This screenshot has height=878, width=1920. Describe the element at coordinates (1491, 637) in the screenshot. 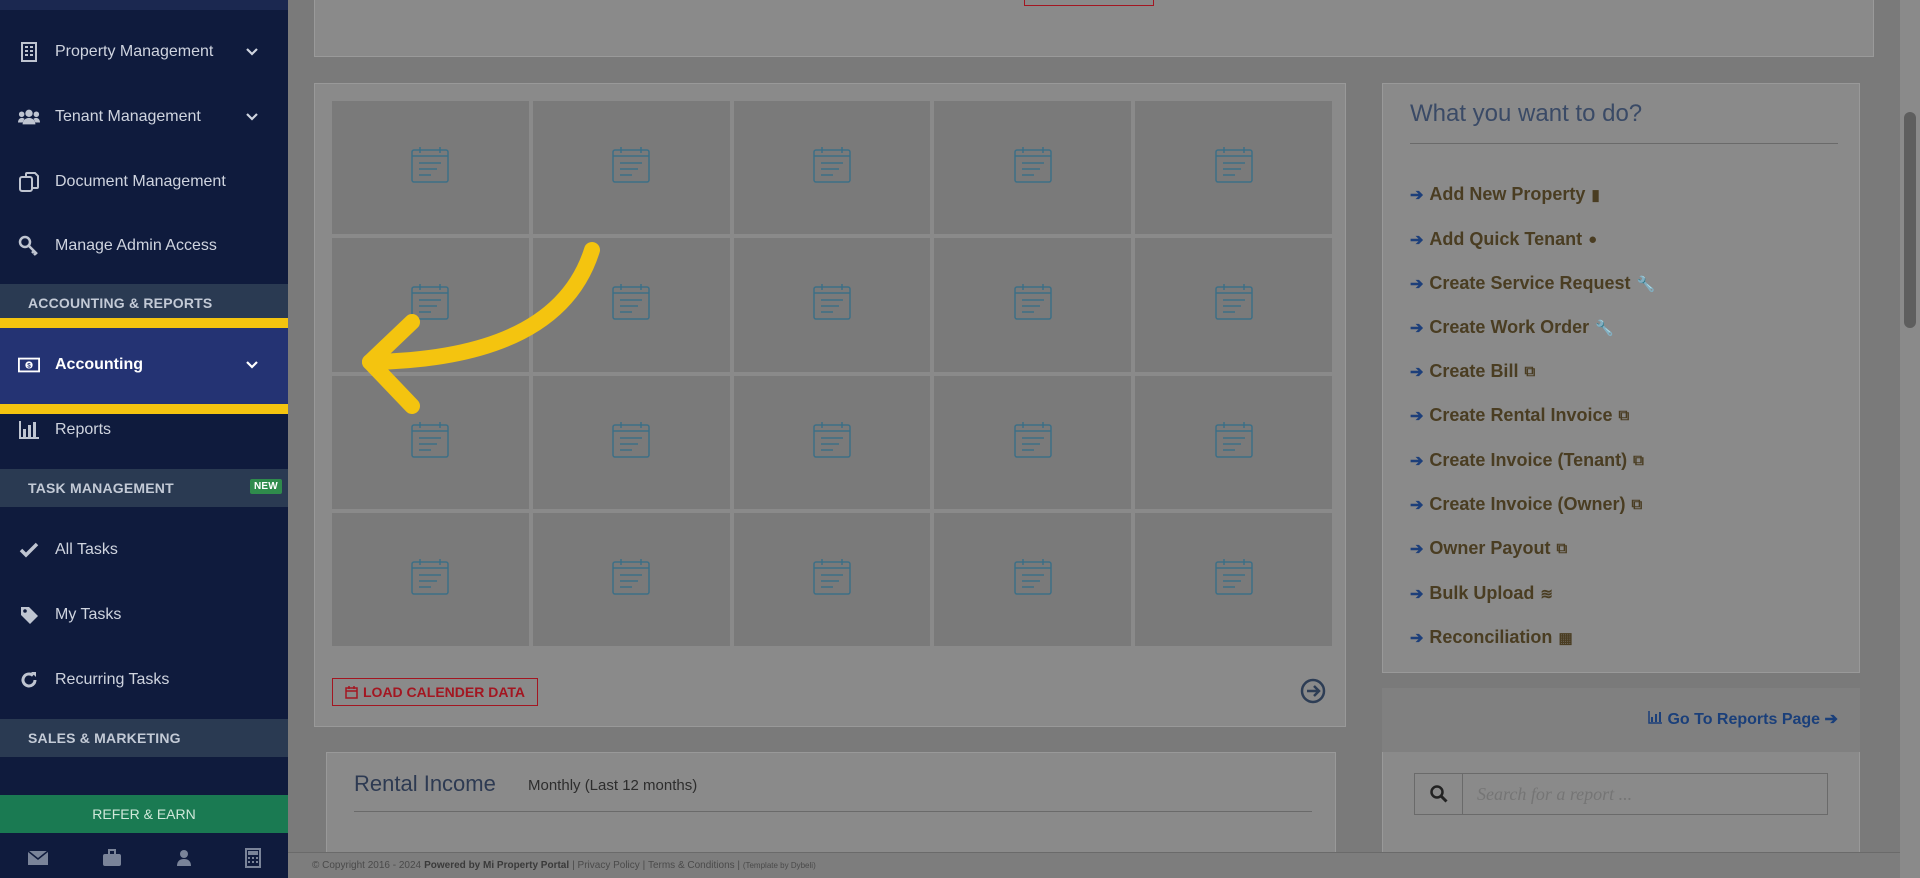

I see `todo-item-reconciliation: ➔ Reconciliation ▦` at that location.